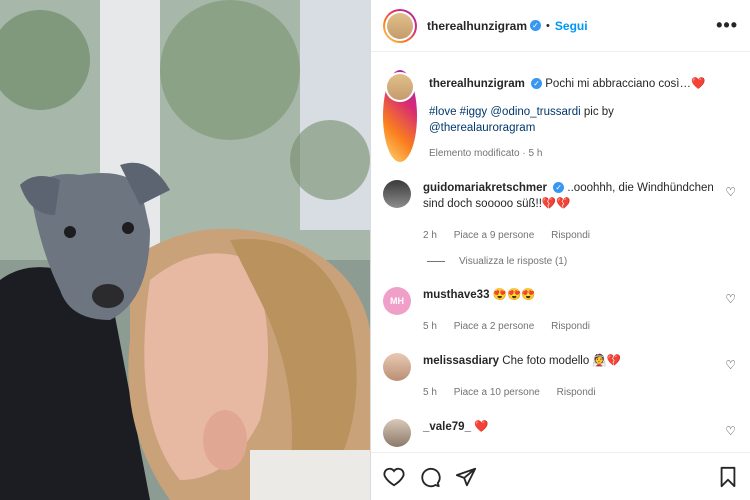 The height and width of the screenshot is (500, 750). What do you see at coordinates (598, 112) in the screenshot?
I see `caption-pic-by: pic by` at bounding box center [598, 112].